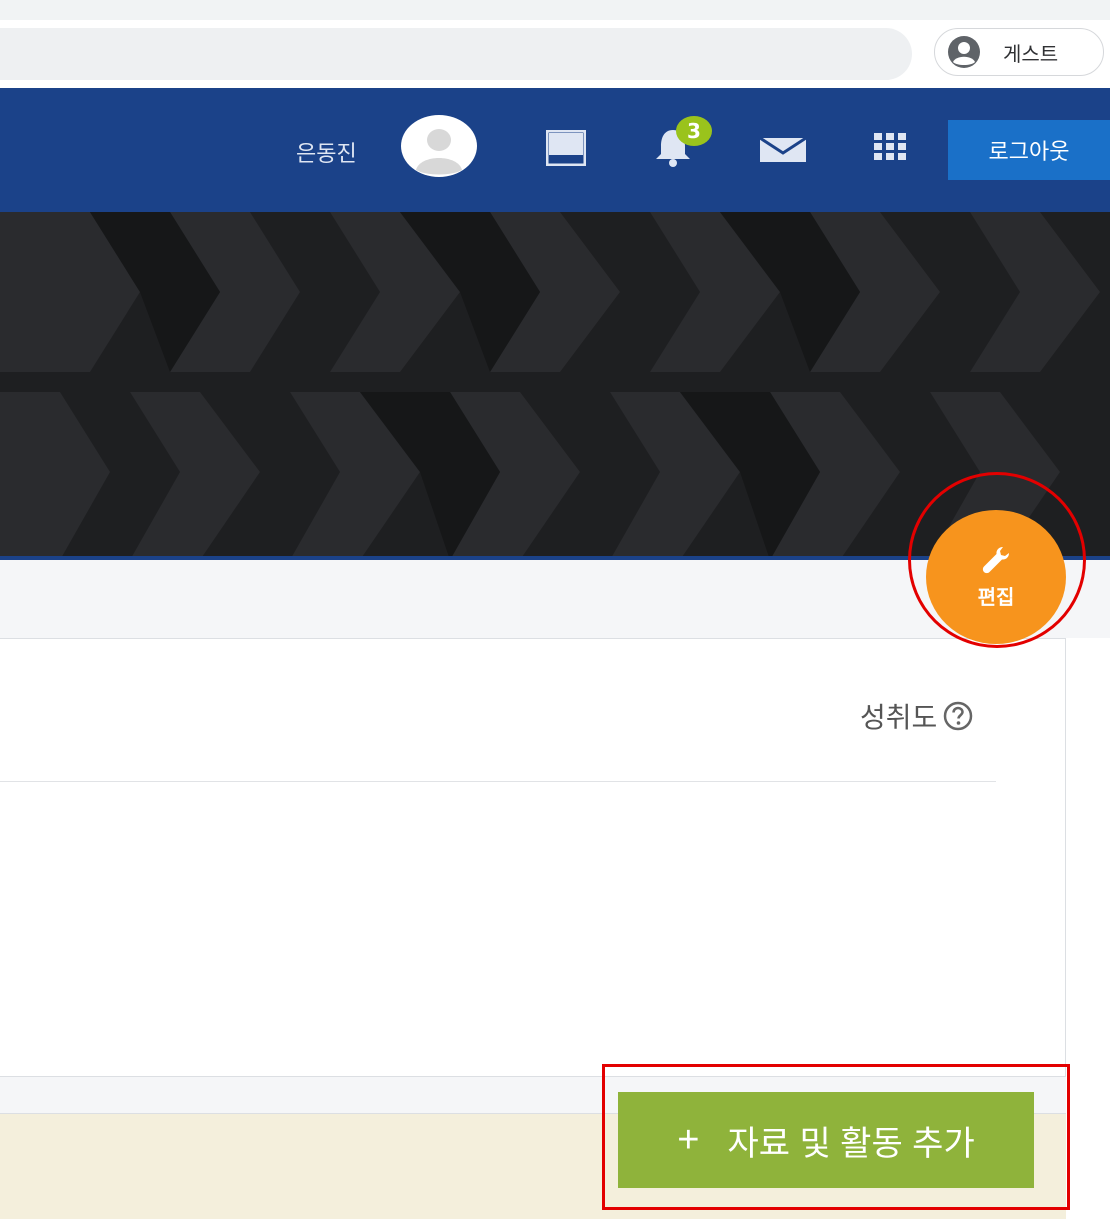 The image size is (1110, 1219). Describe the element at coordinates (783, 150) in the screenshot. I see `envelope-icon` at that location.